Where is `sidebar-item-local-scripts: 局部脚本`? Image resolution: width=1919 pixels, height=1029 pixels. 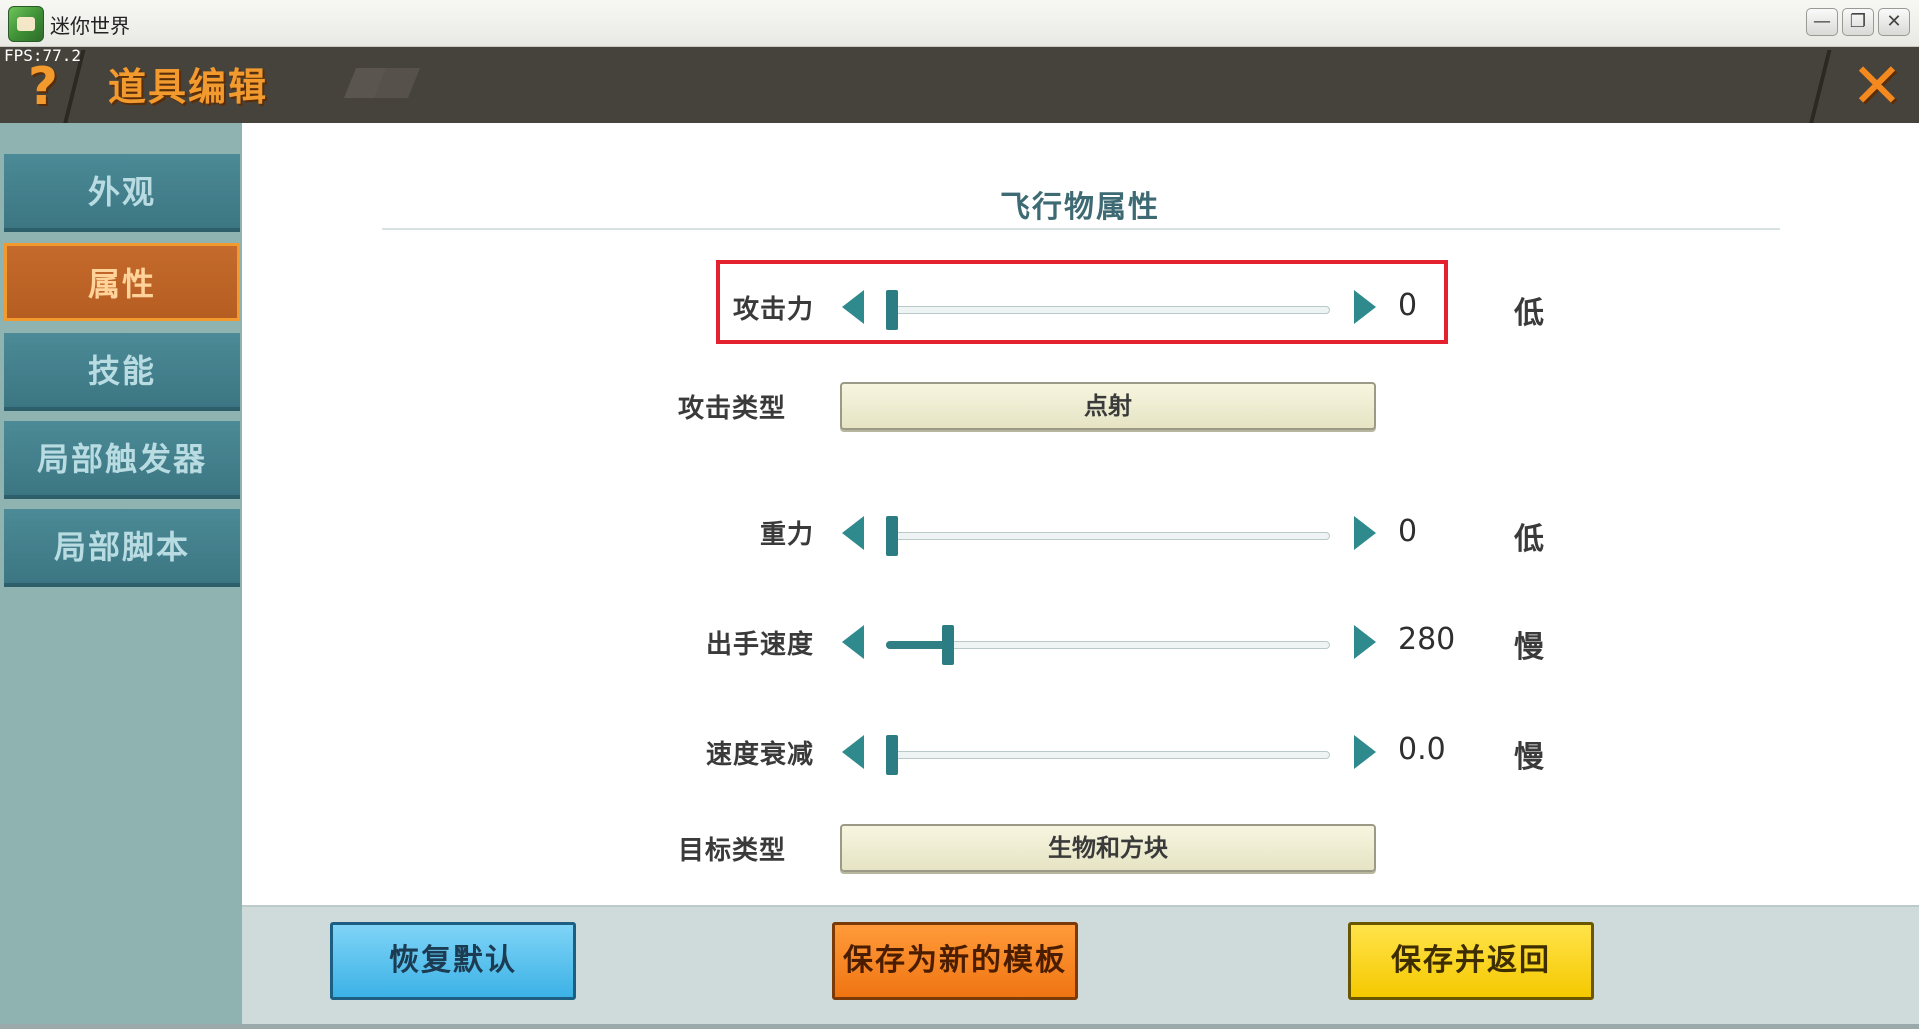 sidebar-item-local-scripts: 局部脚本 is located at coordinates (122, 548).